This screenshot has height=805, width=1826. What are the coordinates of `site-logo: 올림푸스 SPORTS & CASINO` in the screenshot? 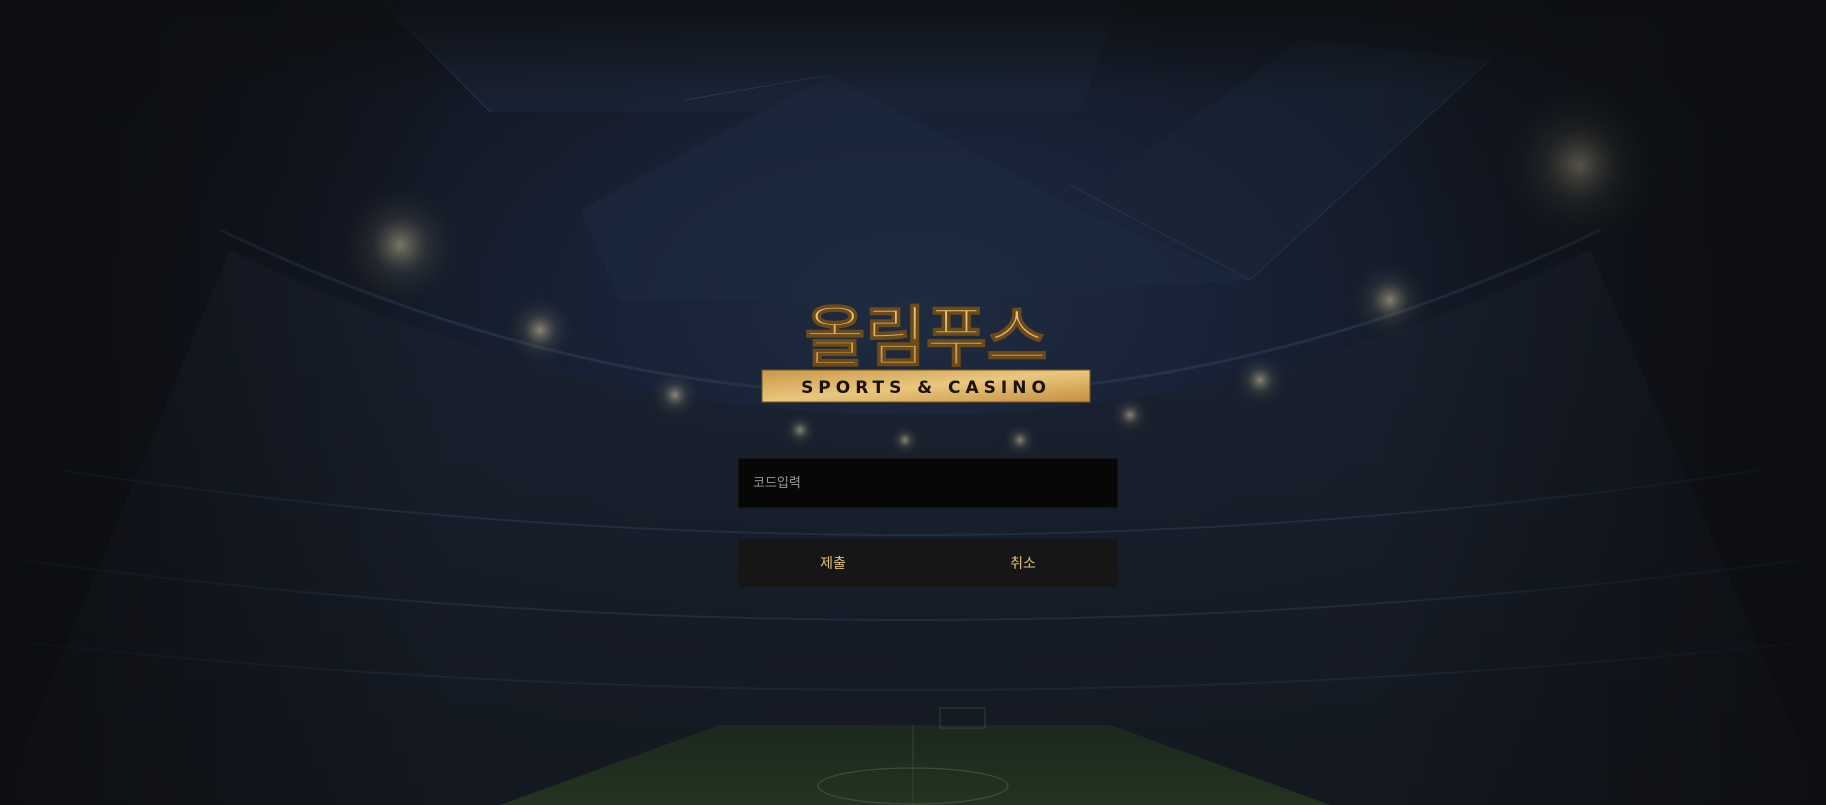 It's located at (926, 350).